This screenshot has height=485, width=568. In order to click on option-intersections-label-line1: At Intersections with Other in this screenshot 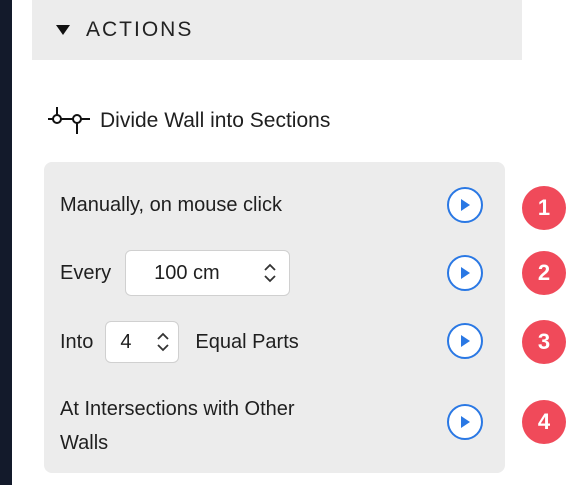, I will do `click(177, 409)`.